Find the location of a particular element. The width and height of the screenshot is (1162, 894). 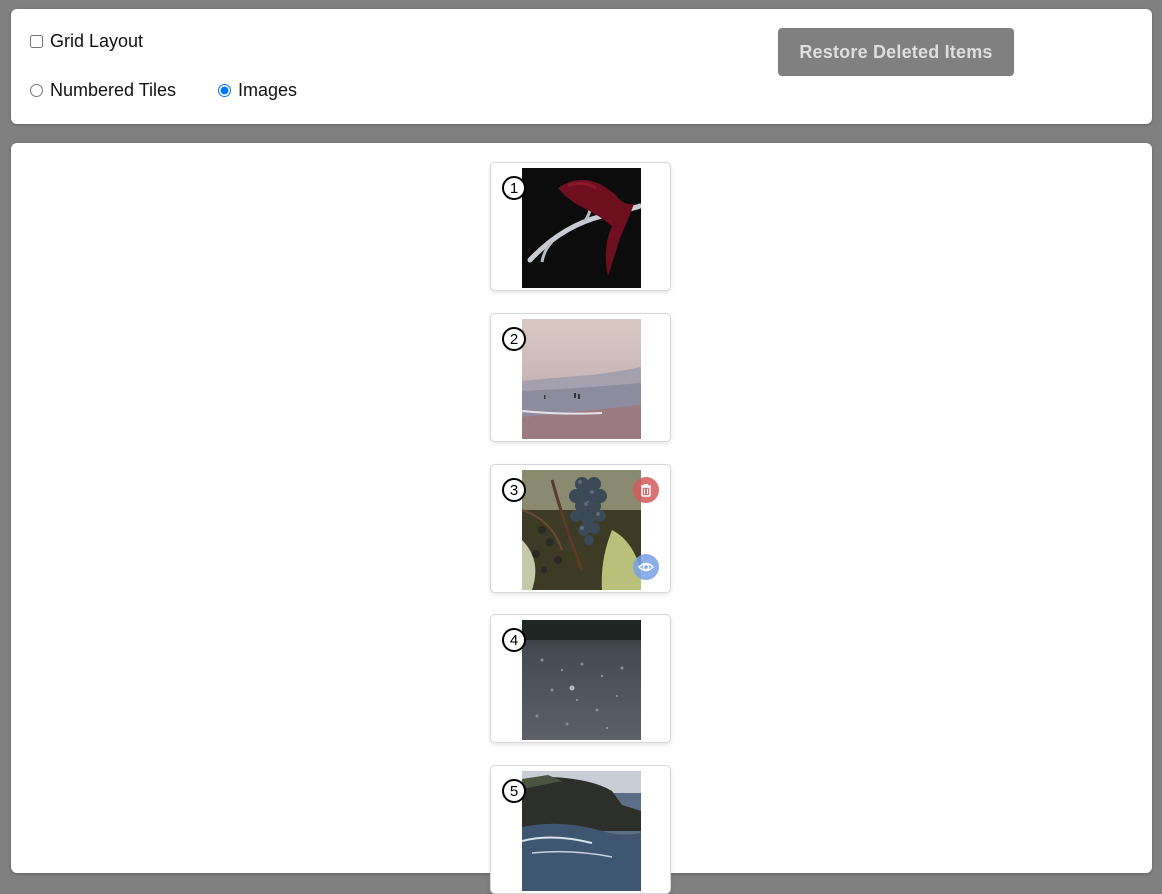

dark-textured-surface-photo is located at coordinates (581, 680).